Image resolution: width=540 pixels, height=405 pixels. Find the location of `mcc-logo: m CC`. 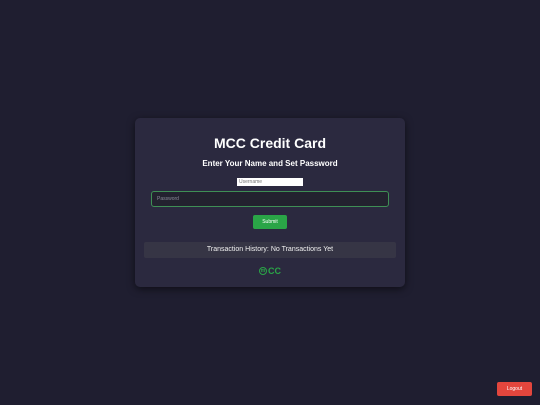

mcc-logo: m CC is located at coordinates (270, 271).